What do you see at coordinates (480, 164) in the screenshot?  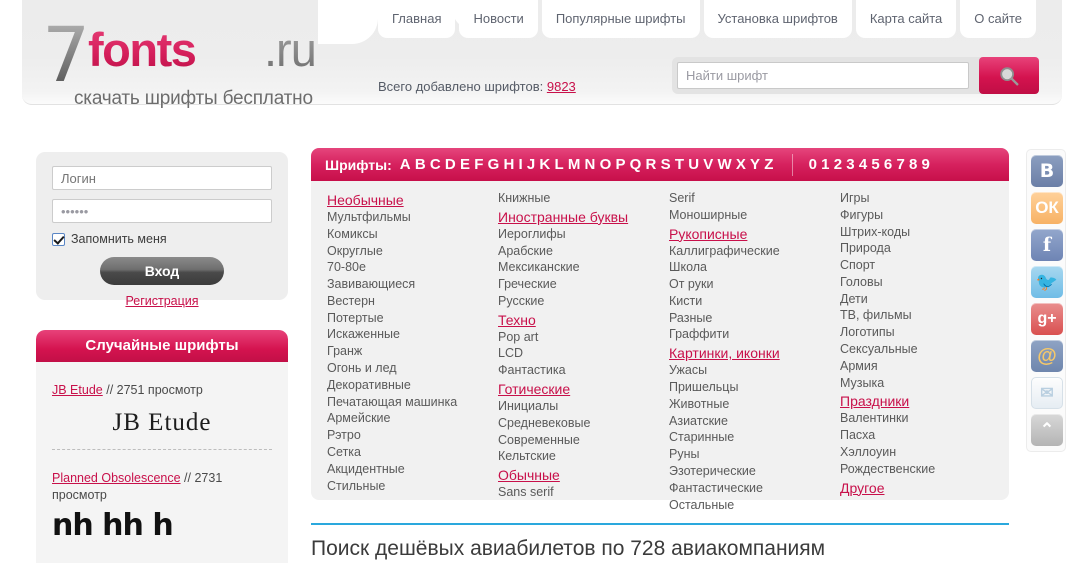 I see `alphabet-letter: F` at bounding box center [480, 164].